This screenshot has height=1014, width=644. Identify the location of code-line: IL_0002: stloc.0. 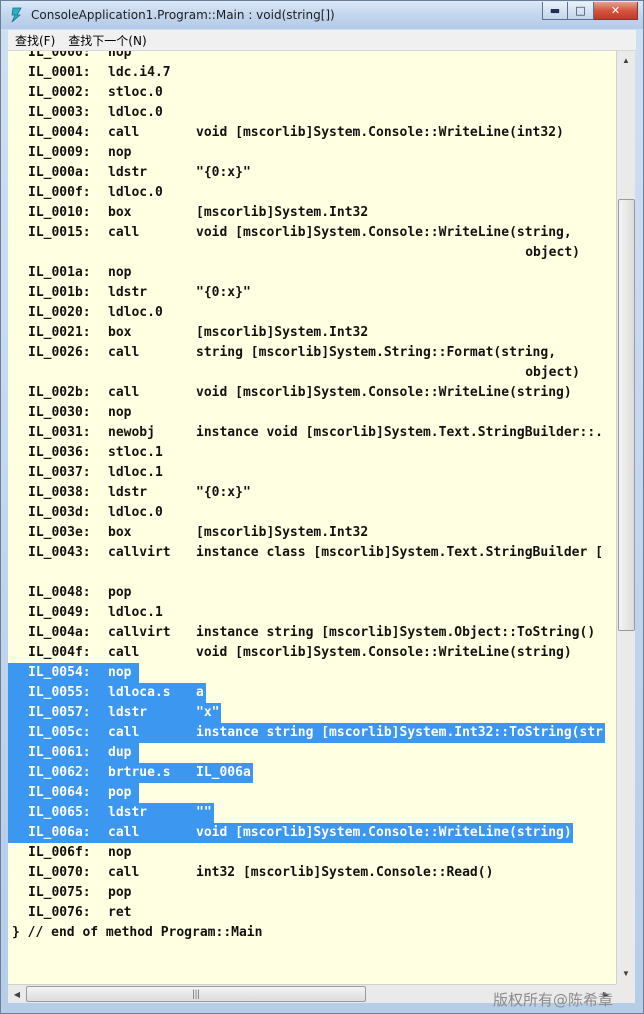
(312, 93).